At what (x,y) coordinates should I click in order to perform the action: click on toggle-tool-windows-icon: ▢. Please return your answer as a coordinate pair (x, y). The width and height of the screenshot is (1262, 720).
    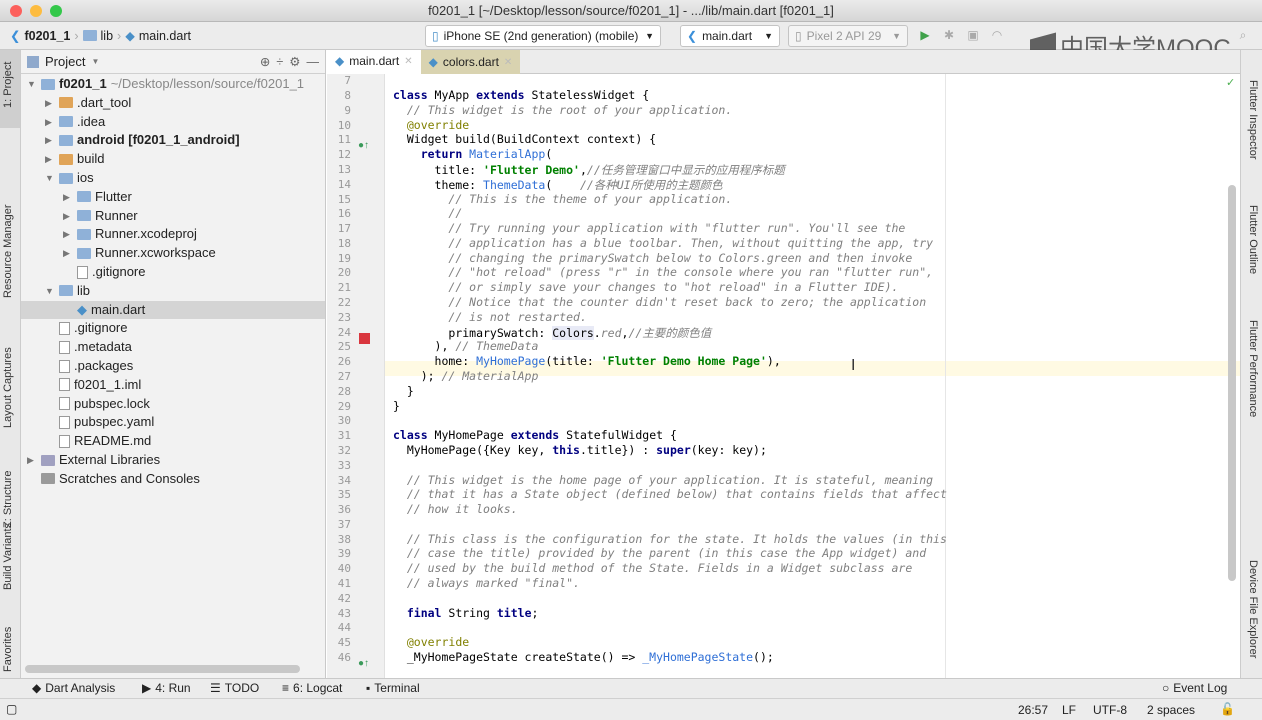
    Looking at the image, I should click on (11, 709).